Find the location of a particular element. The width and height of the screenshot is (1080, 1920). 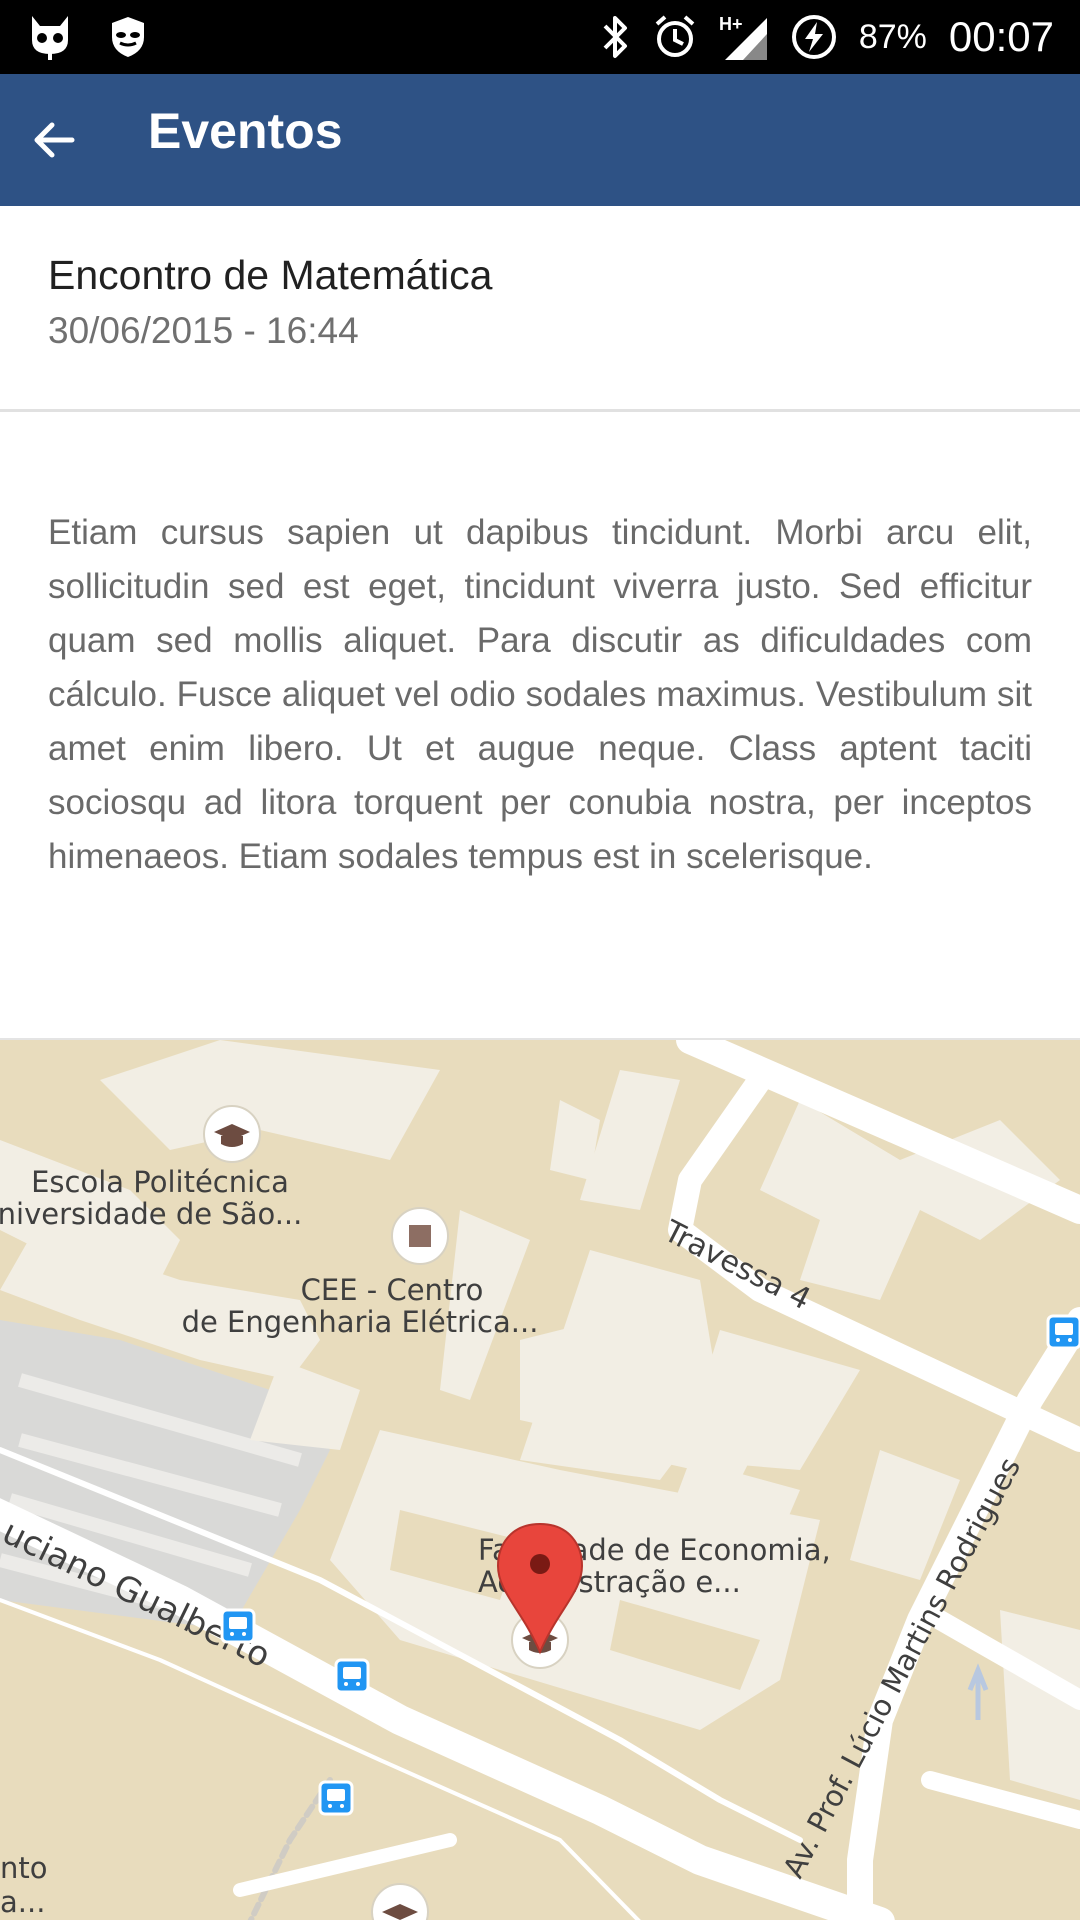

arrow-back-icon is located at coordinates (54, 140).